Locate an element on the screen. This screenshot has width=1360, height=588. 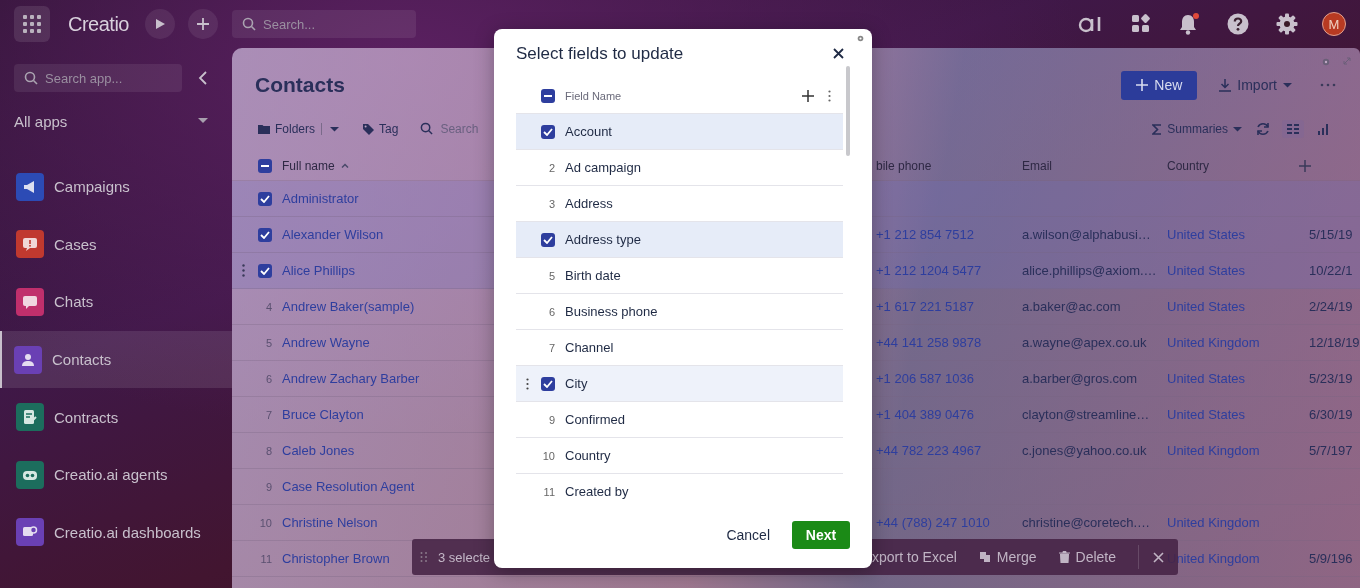
sidebar-item: Contracts is located at coordinates (116, 417).